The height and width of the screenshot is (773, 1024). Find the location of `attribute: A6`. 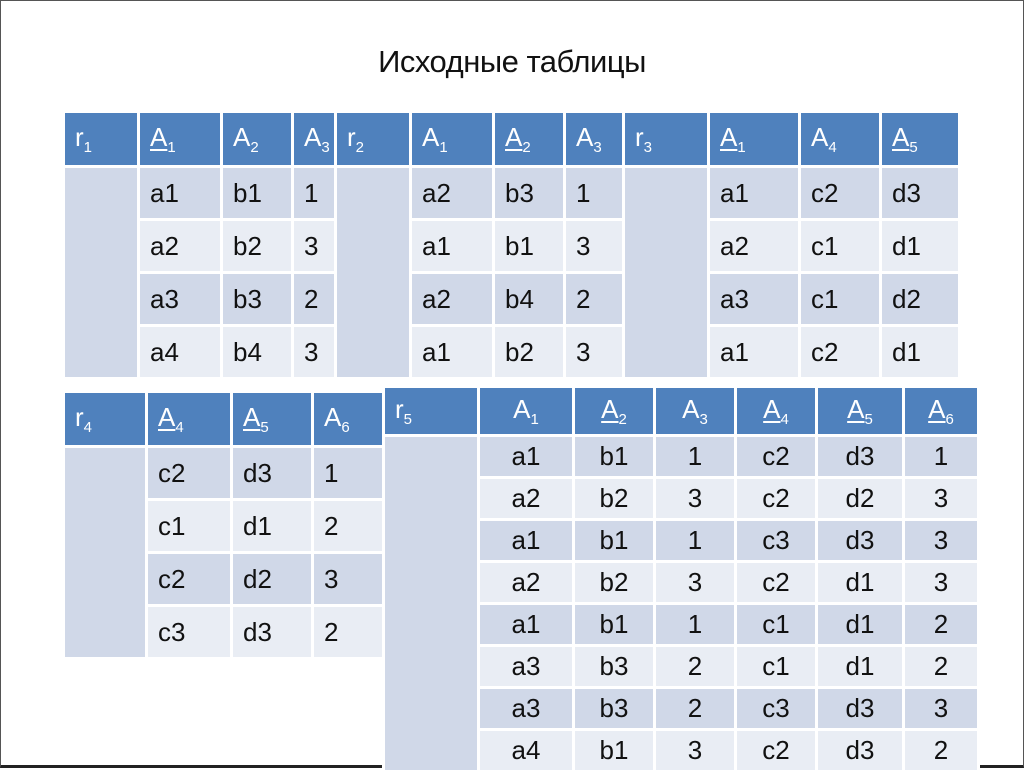

attribute: A6 is located at coordinates (337, 419).